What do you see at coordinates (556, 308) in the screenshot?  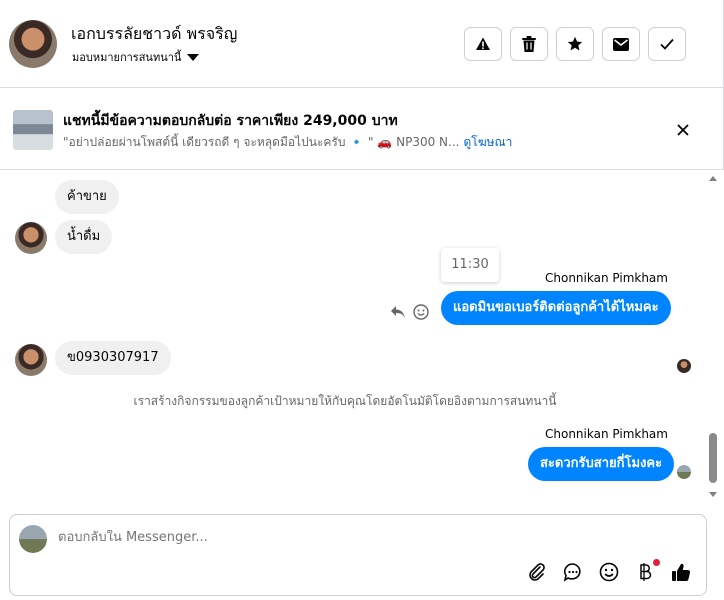 I see `outgoing-message: แอดมินขอเบอร์ติดต่อลูกค้าได้ไหมคะ` at bounding box center [556, 308].